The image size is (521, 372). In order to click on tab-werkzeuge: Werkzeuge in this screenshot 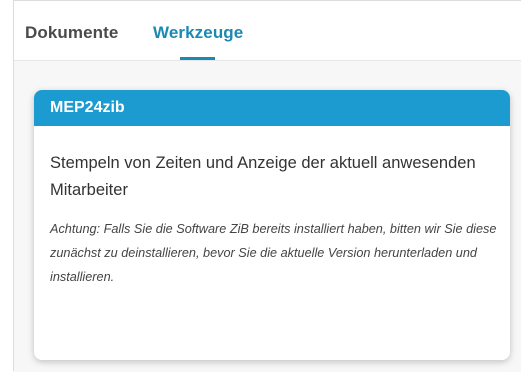, I will do `click(198, 33)`.